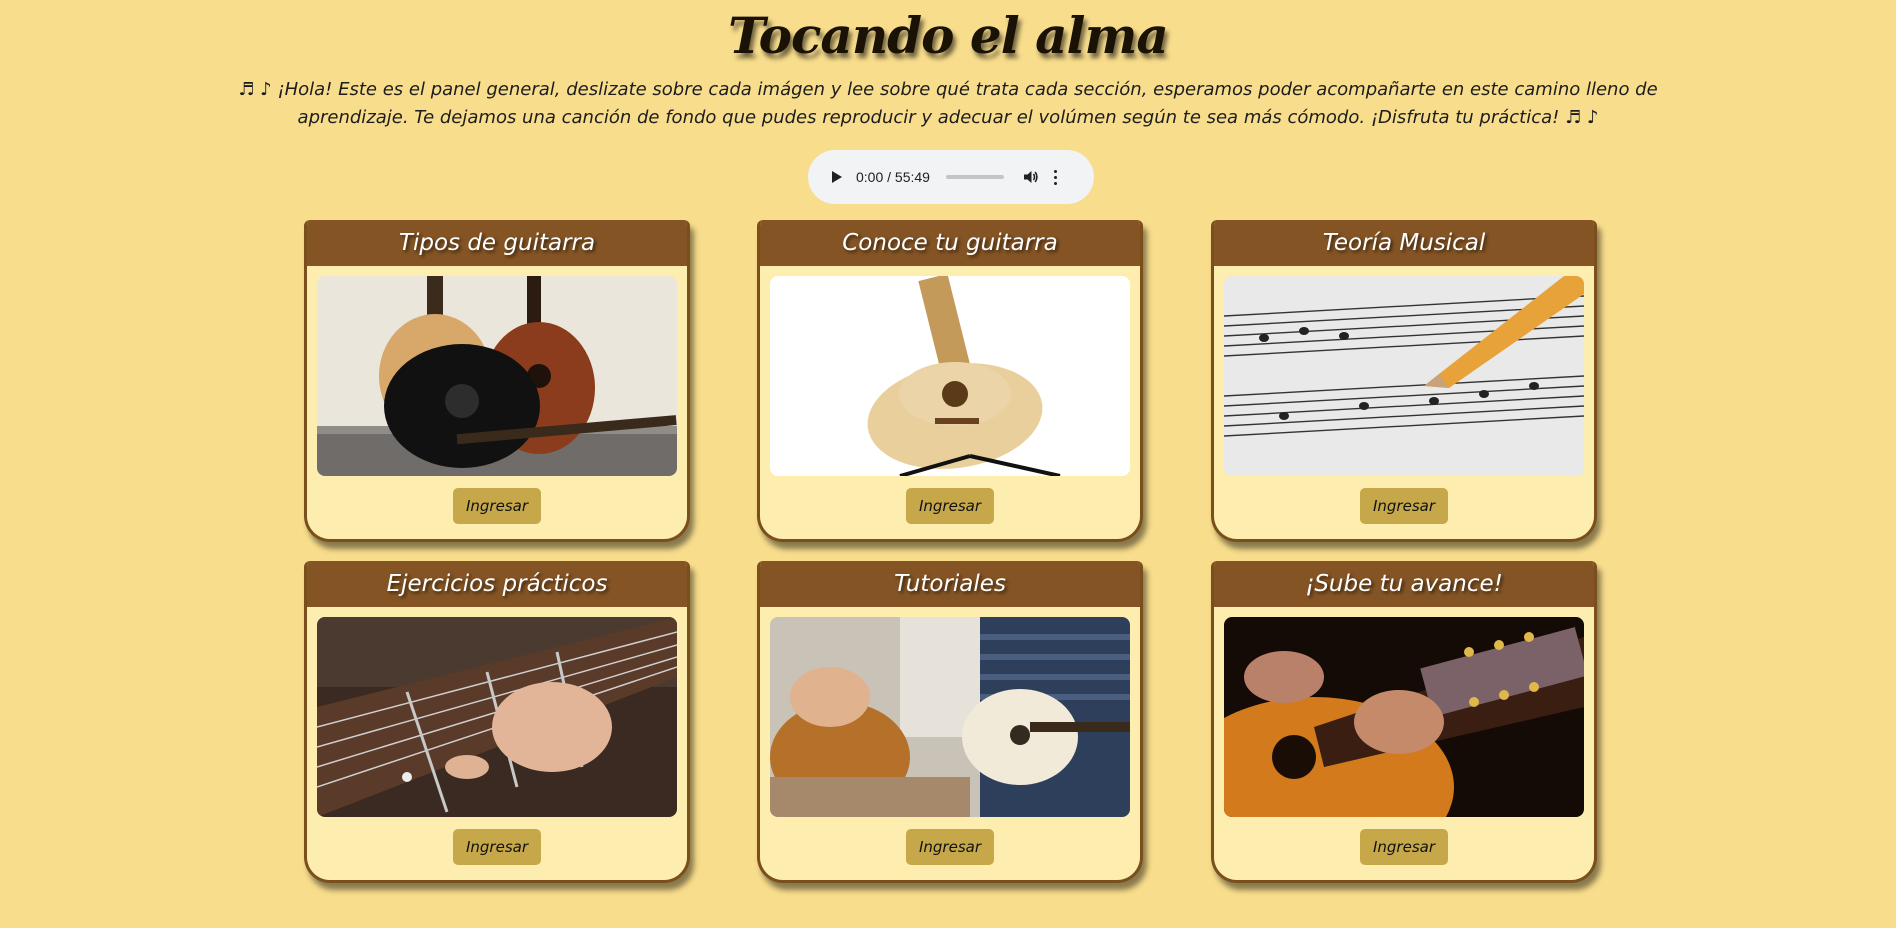 This screenshot has width=1896, height=928. I want to click on card-tipos-de-guitarra: Tipos de guitarra Ingresar, so click(497, 381).